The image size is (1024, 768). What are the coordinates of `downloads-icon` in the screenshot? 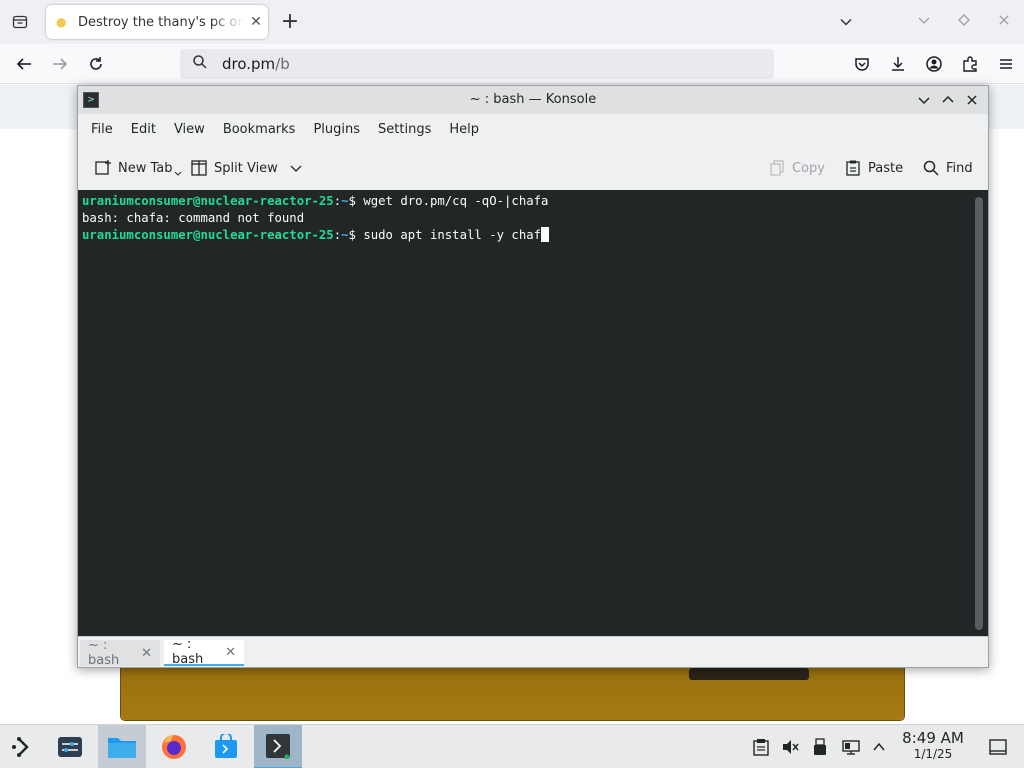 It's located at (898, 64).